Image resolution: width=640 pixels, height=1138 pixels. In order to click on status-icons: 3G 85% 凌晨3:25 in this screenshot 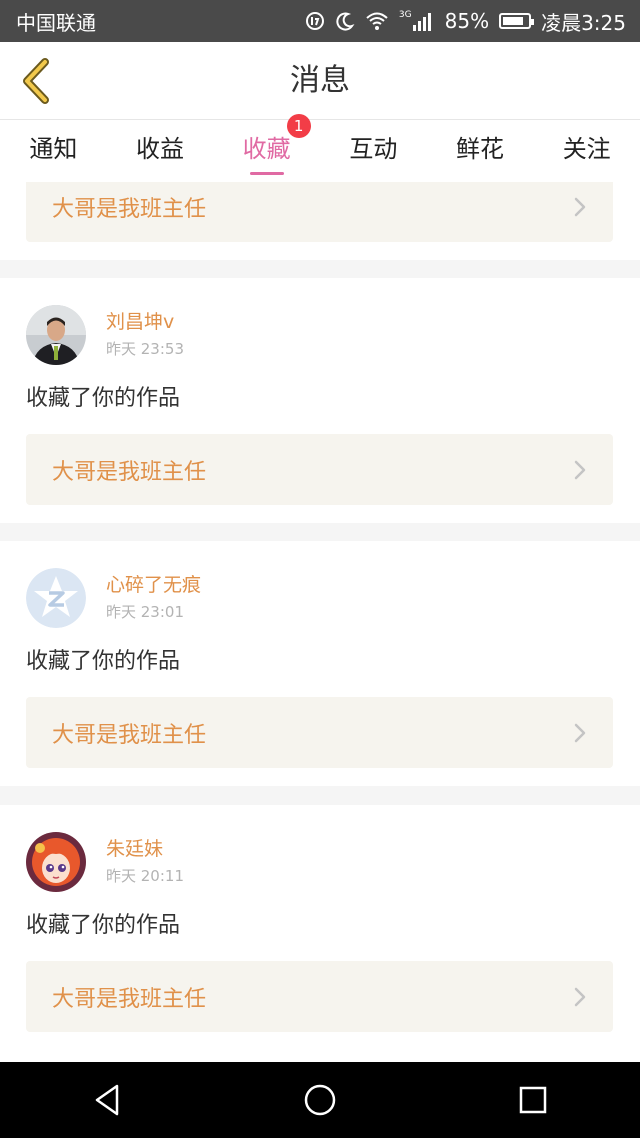, I will do `click(465, 21)`.